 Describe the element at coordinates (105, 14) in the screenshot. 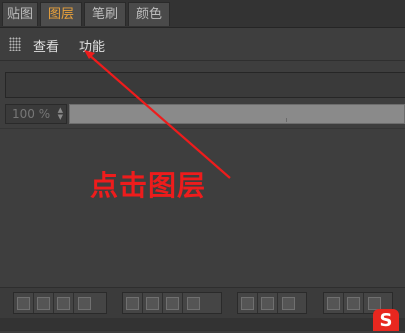

I see `tab-brush: 笔刷` at that location.